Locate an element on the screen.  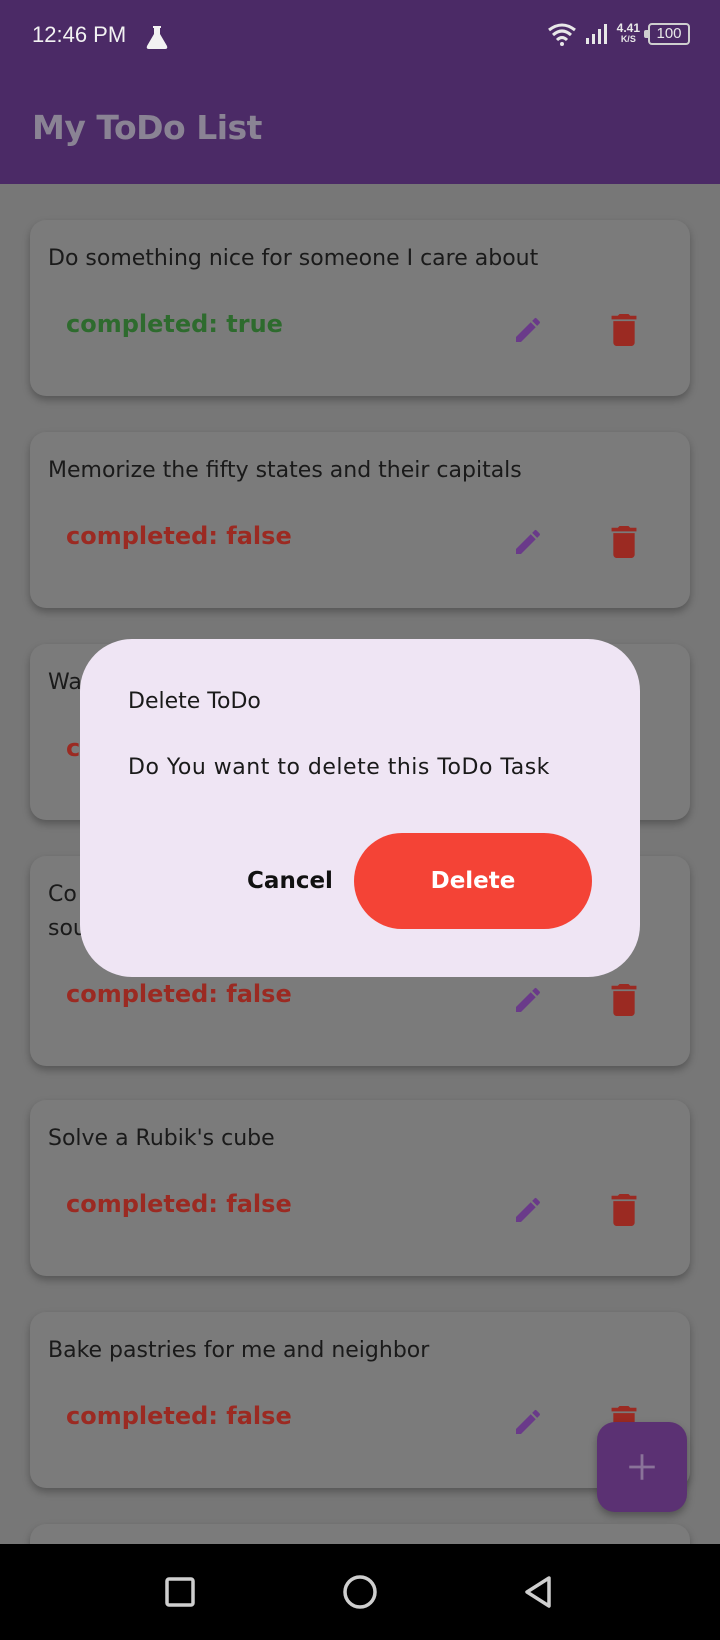
battery-icon: 100 is located at coordinates (667, 34).